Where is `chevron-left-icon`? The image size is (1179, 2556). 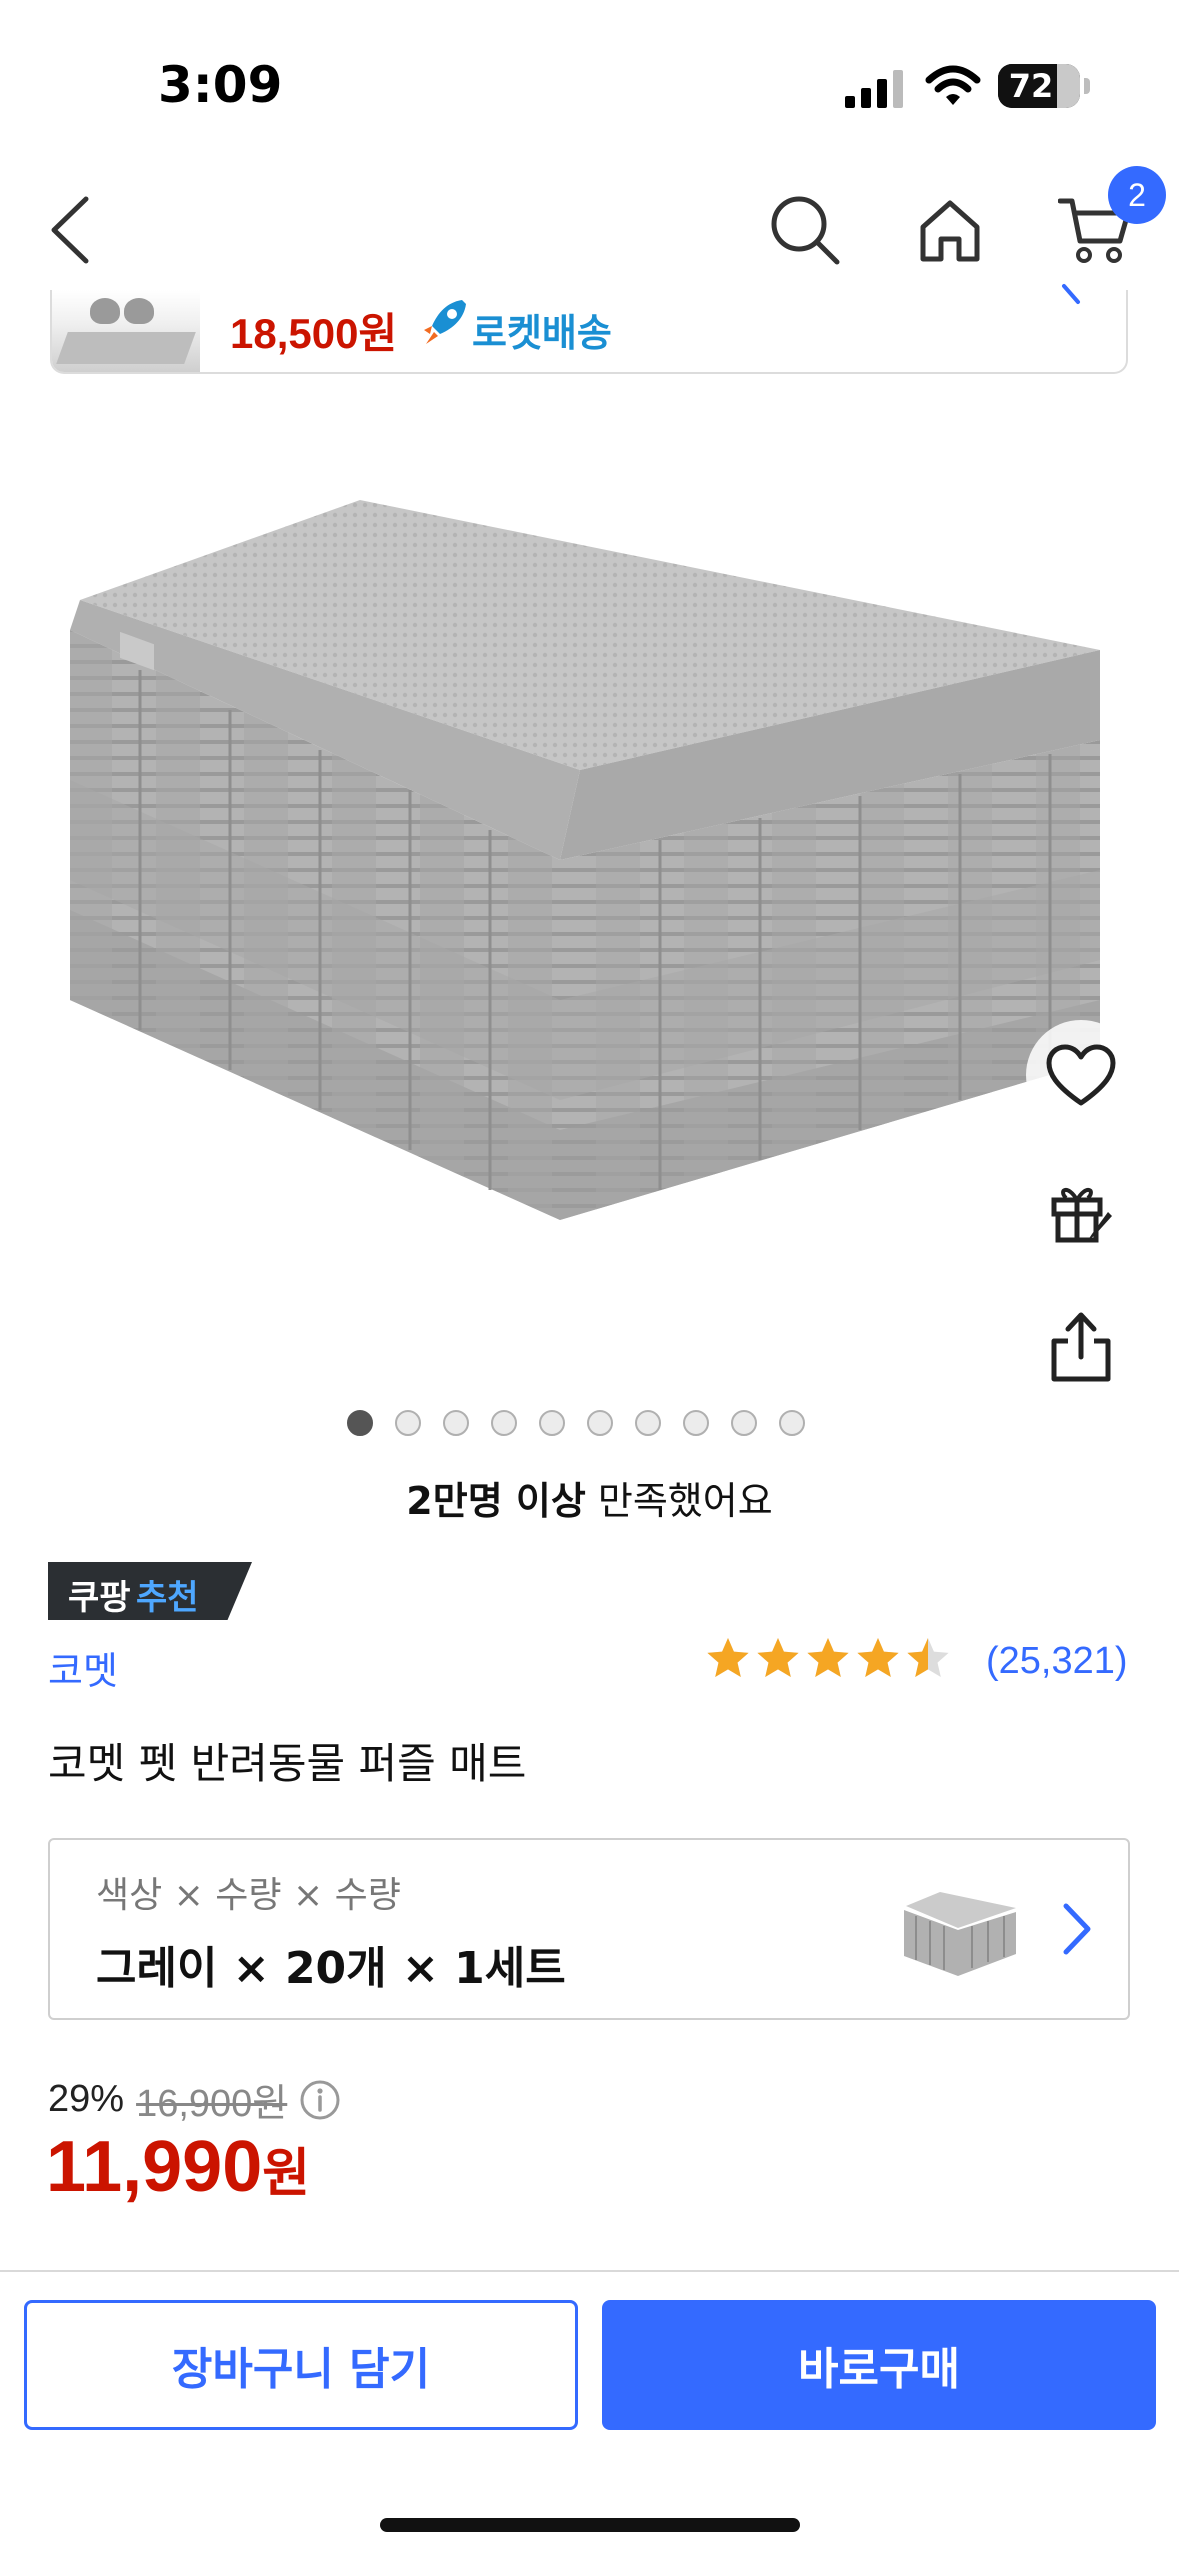
chevron-left-icon is located at coordinates (70, 230).